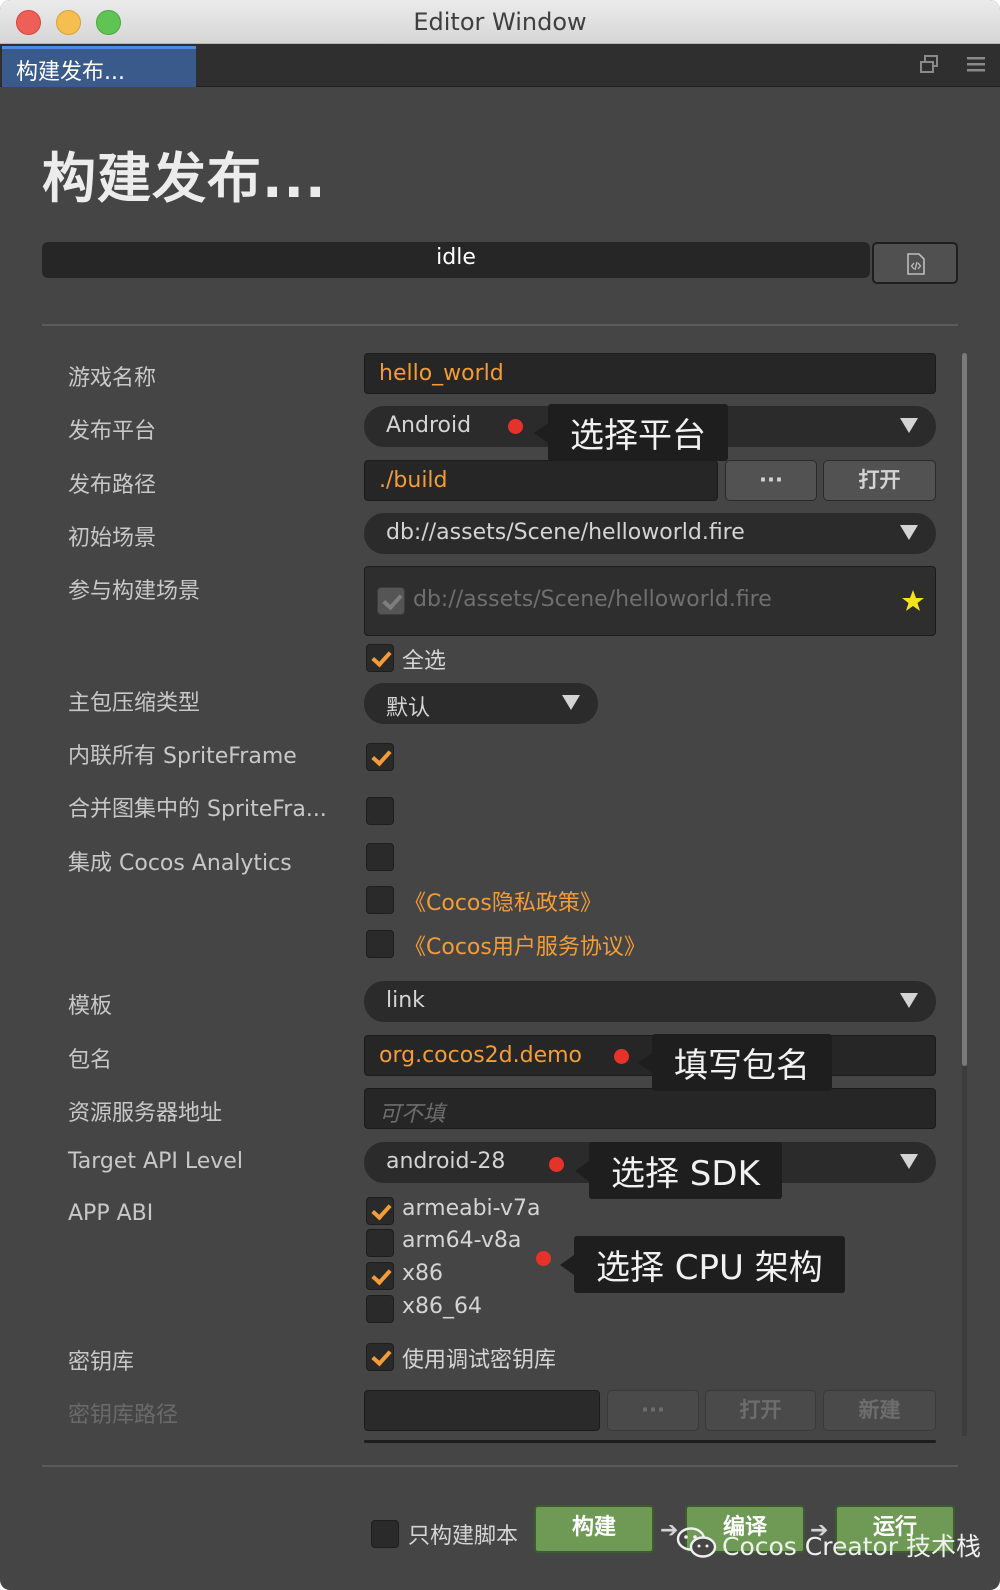 This screenshot has width=1000, height=1590. I want to click on next-field-edge, so click(650, 1441).